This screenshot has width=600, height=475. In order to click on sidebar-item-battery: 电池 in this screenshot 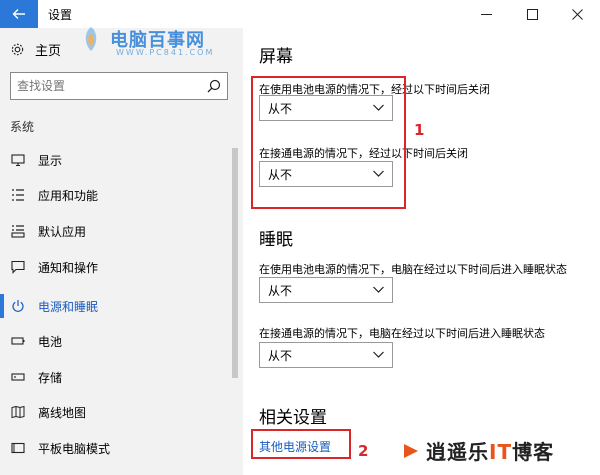, I will do `click(36, 341)`.